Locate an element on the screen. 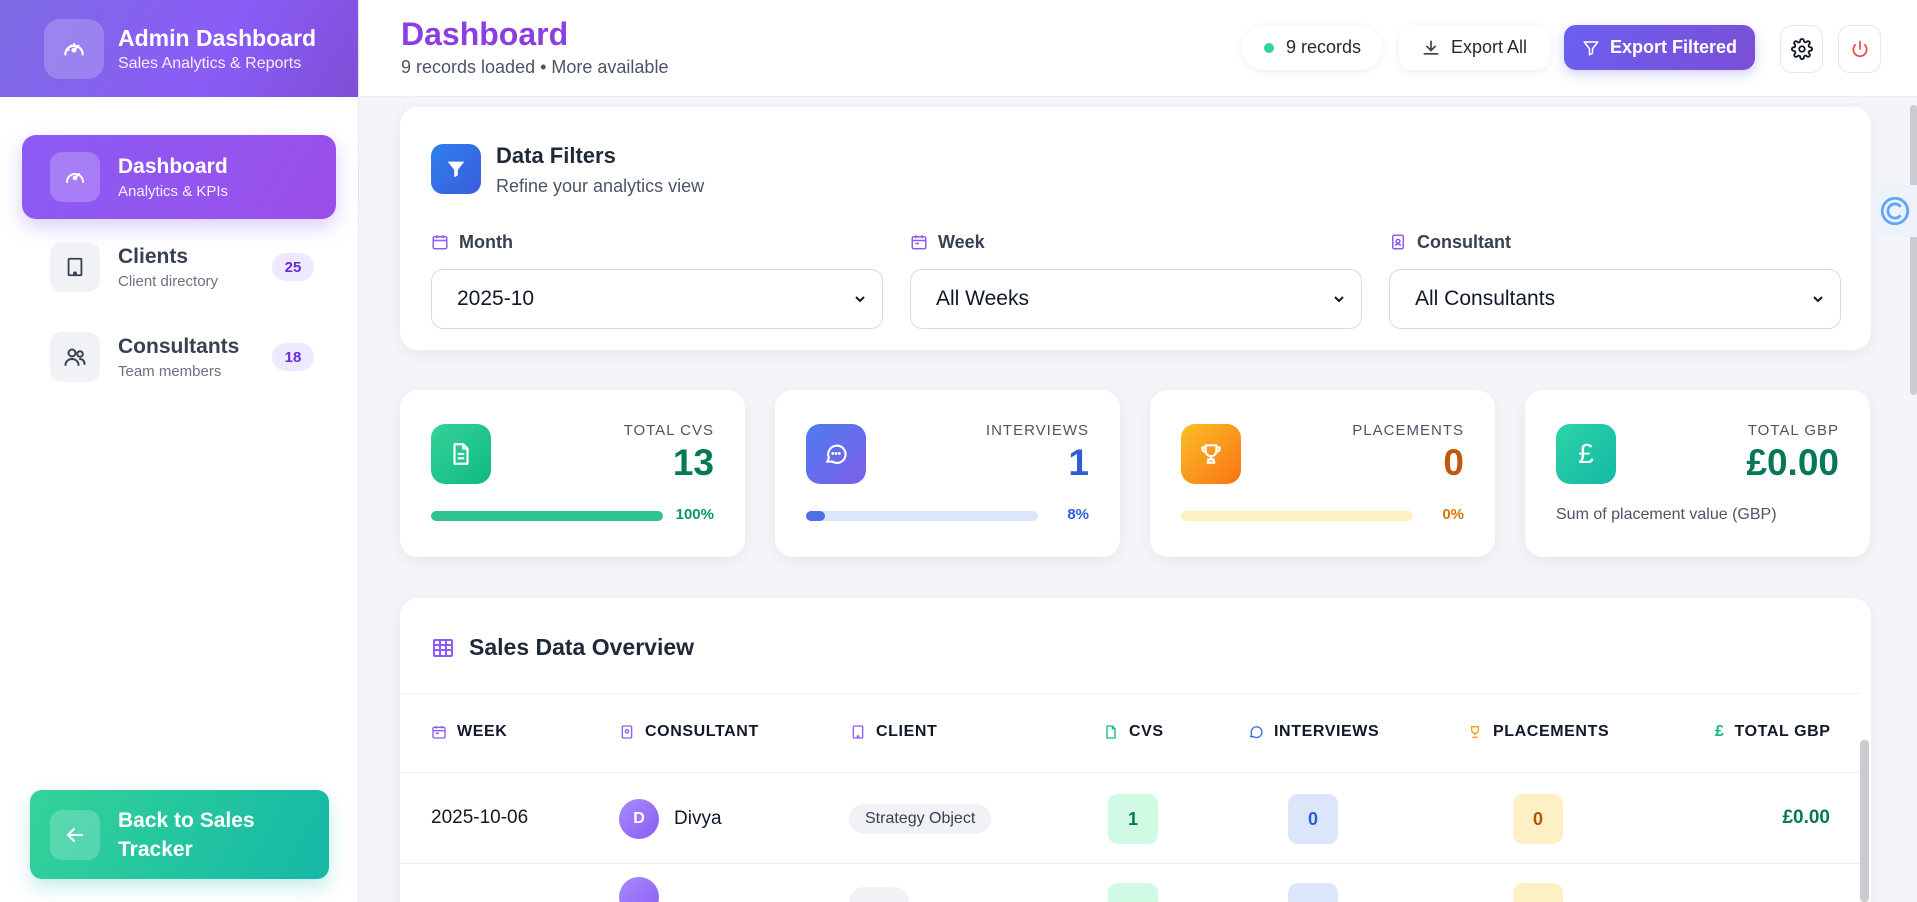 Image resolution: width=1917 pixels, height=902 pixels. export-filtered-label: Export Filtered is located at coordinates (1673, 47).